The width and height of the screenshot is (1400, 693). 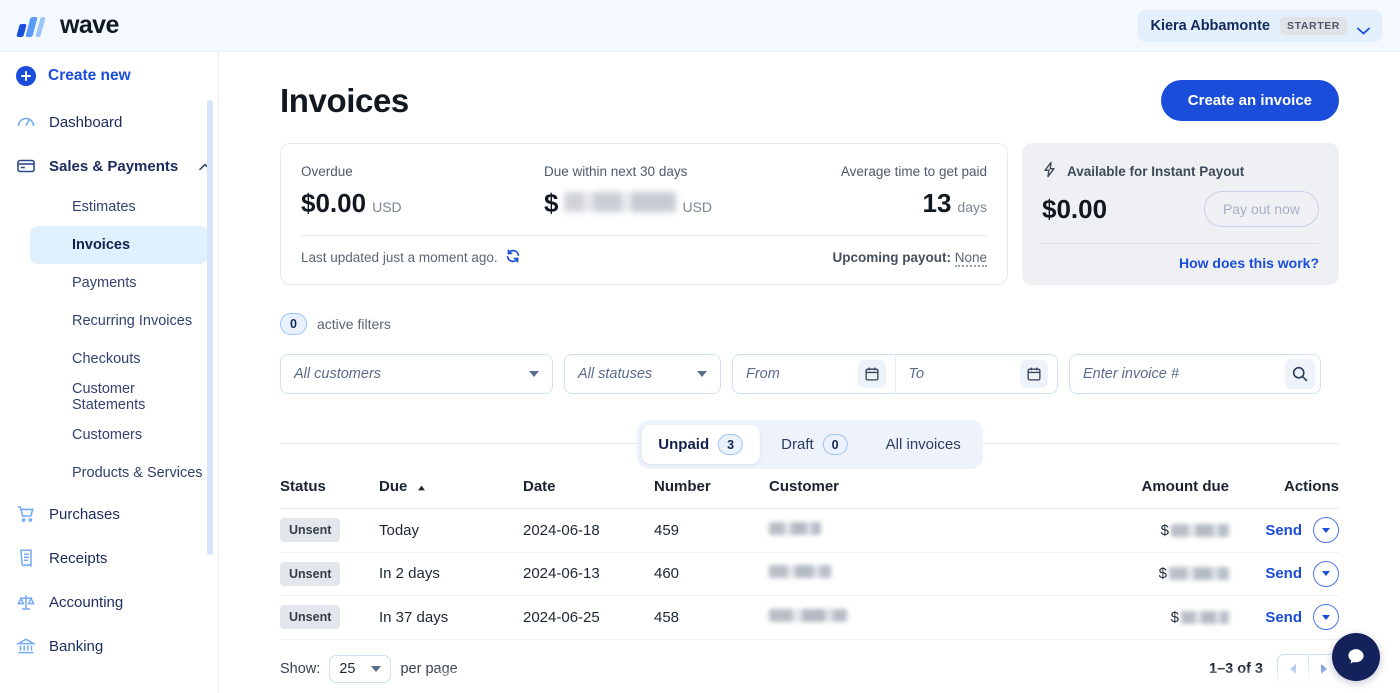 I want to click on sidebar-label-accounting: Accounting, so click(x=86, y=602).